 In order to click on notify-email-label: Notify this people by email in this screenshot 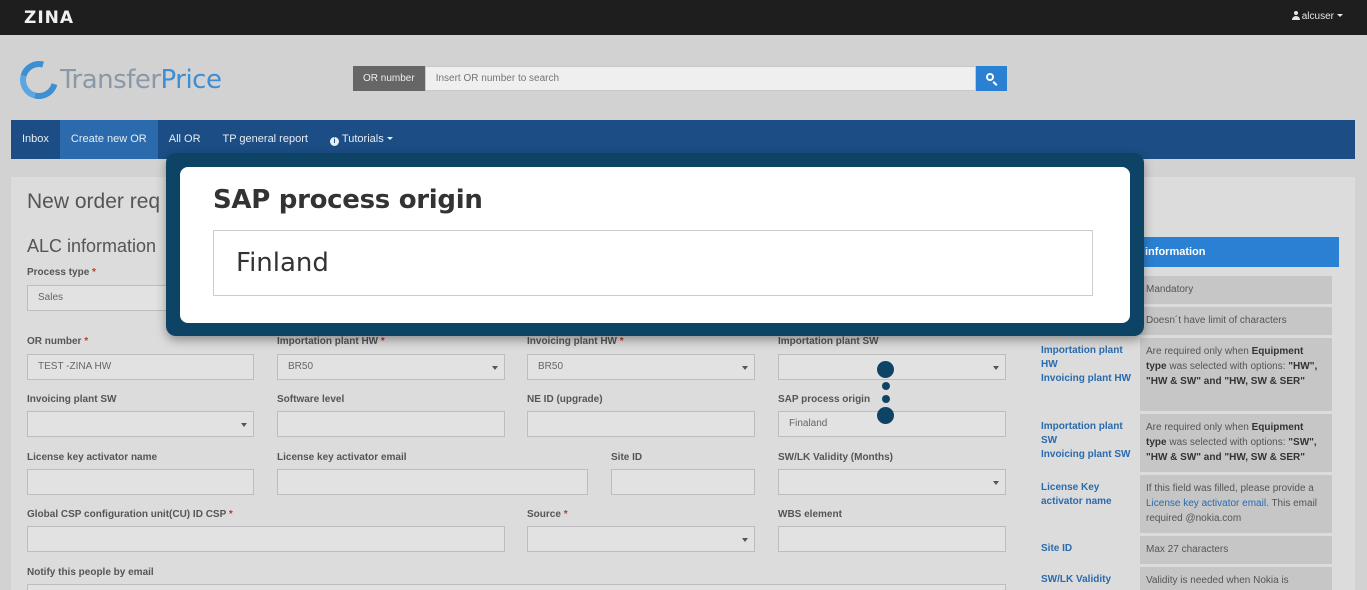, I will do `click(90, 572)`.